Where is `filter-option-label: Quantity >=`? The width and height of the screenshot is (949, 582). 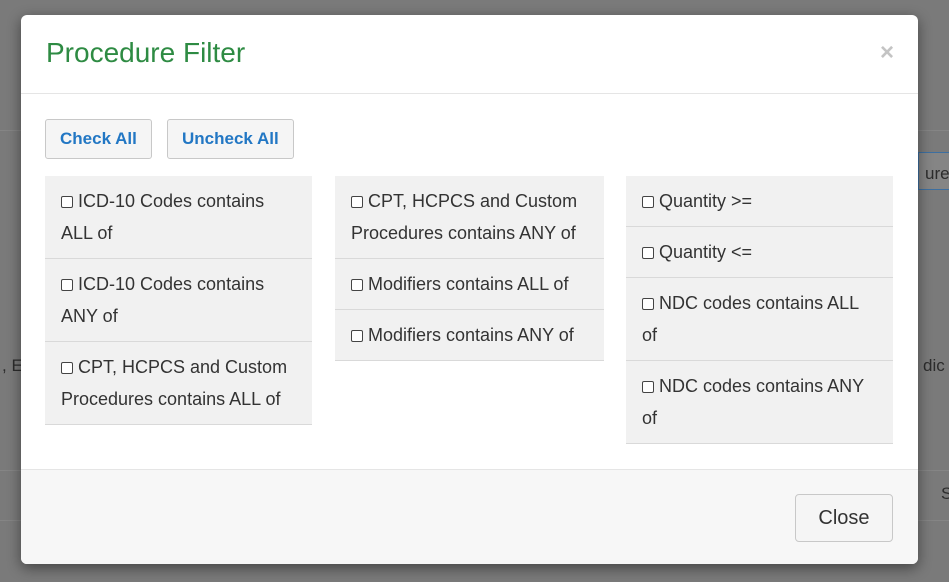 filter-option-label: Quantity >= is located at coordinates (706, 201).